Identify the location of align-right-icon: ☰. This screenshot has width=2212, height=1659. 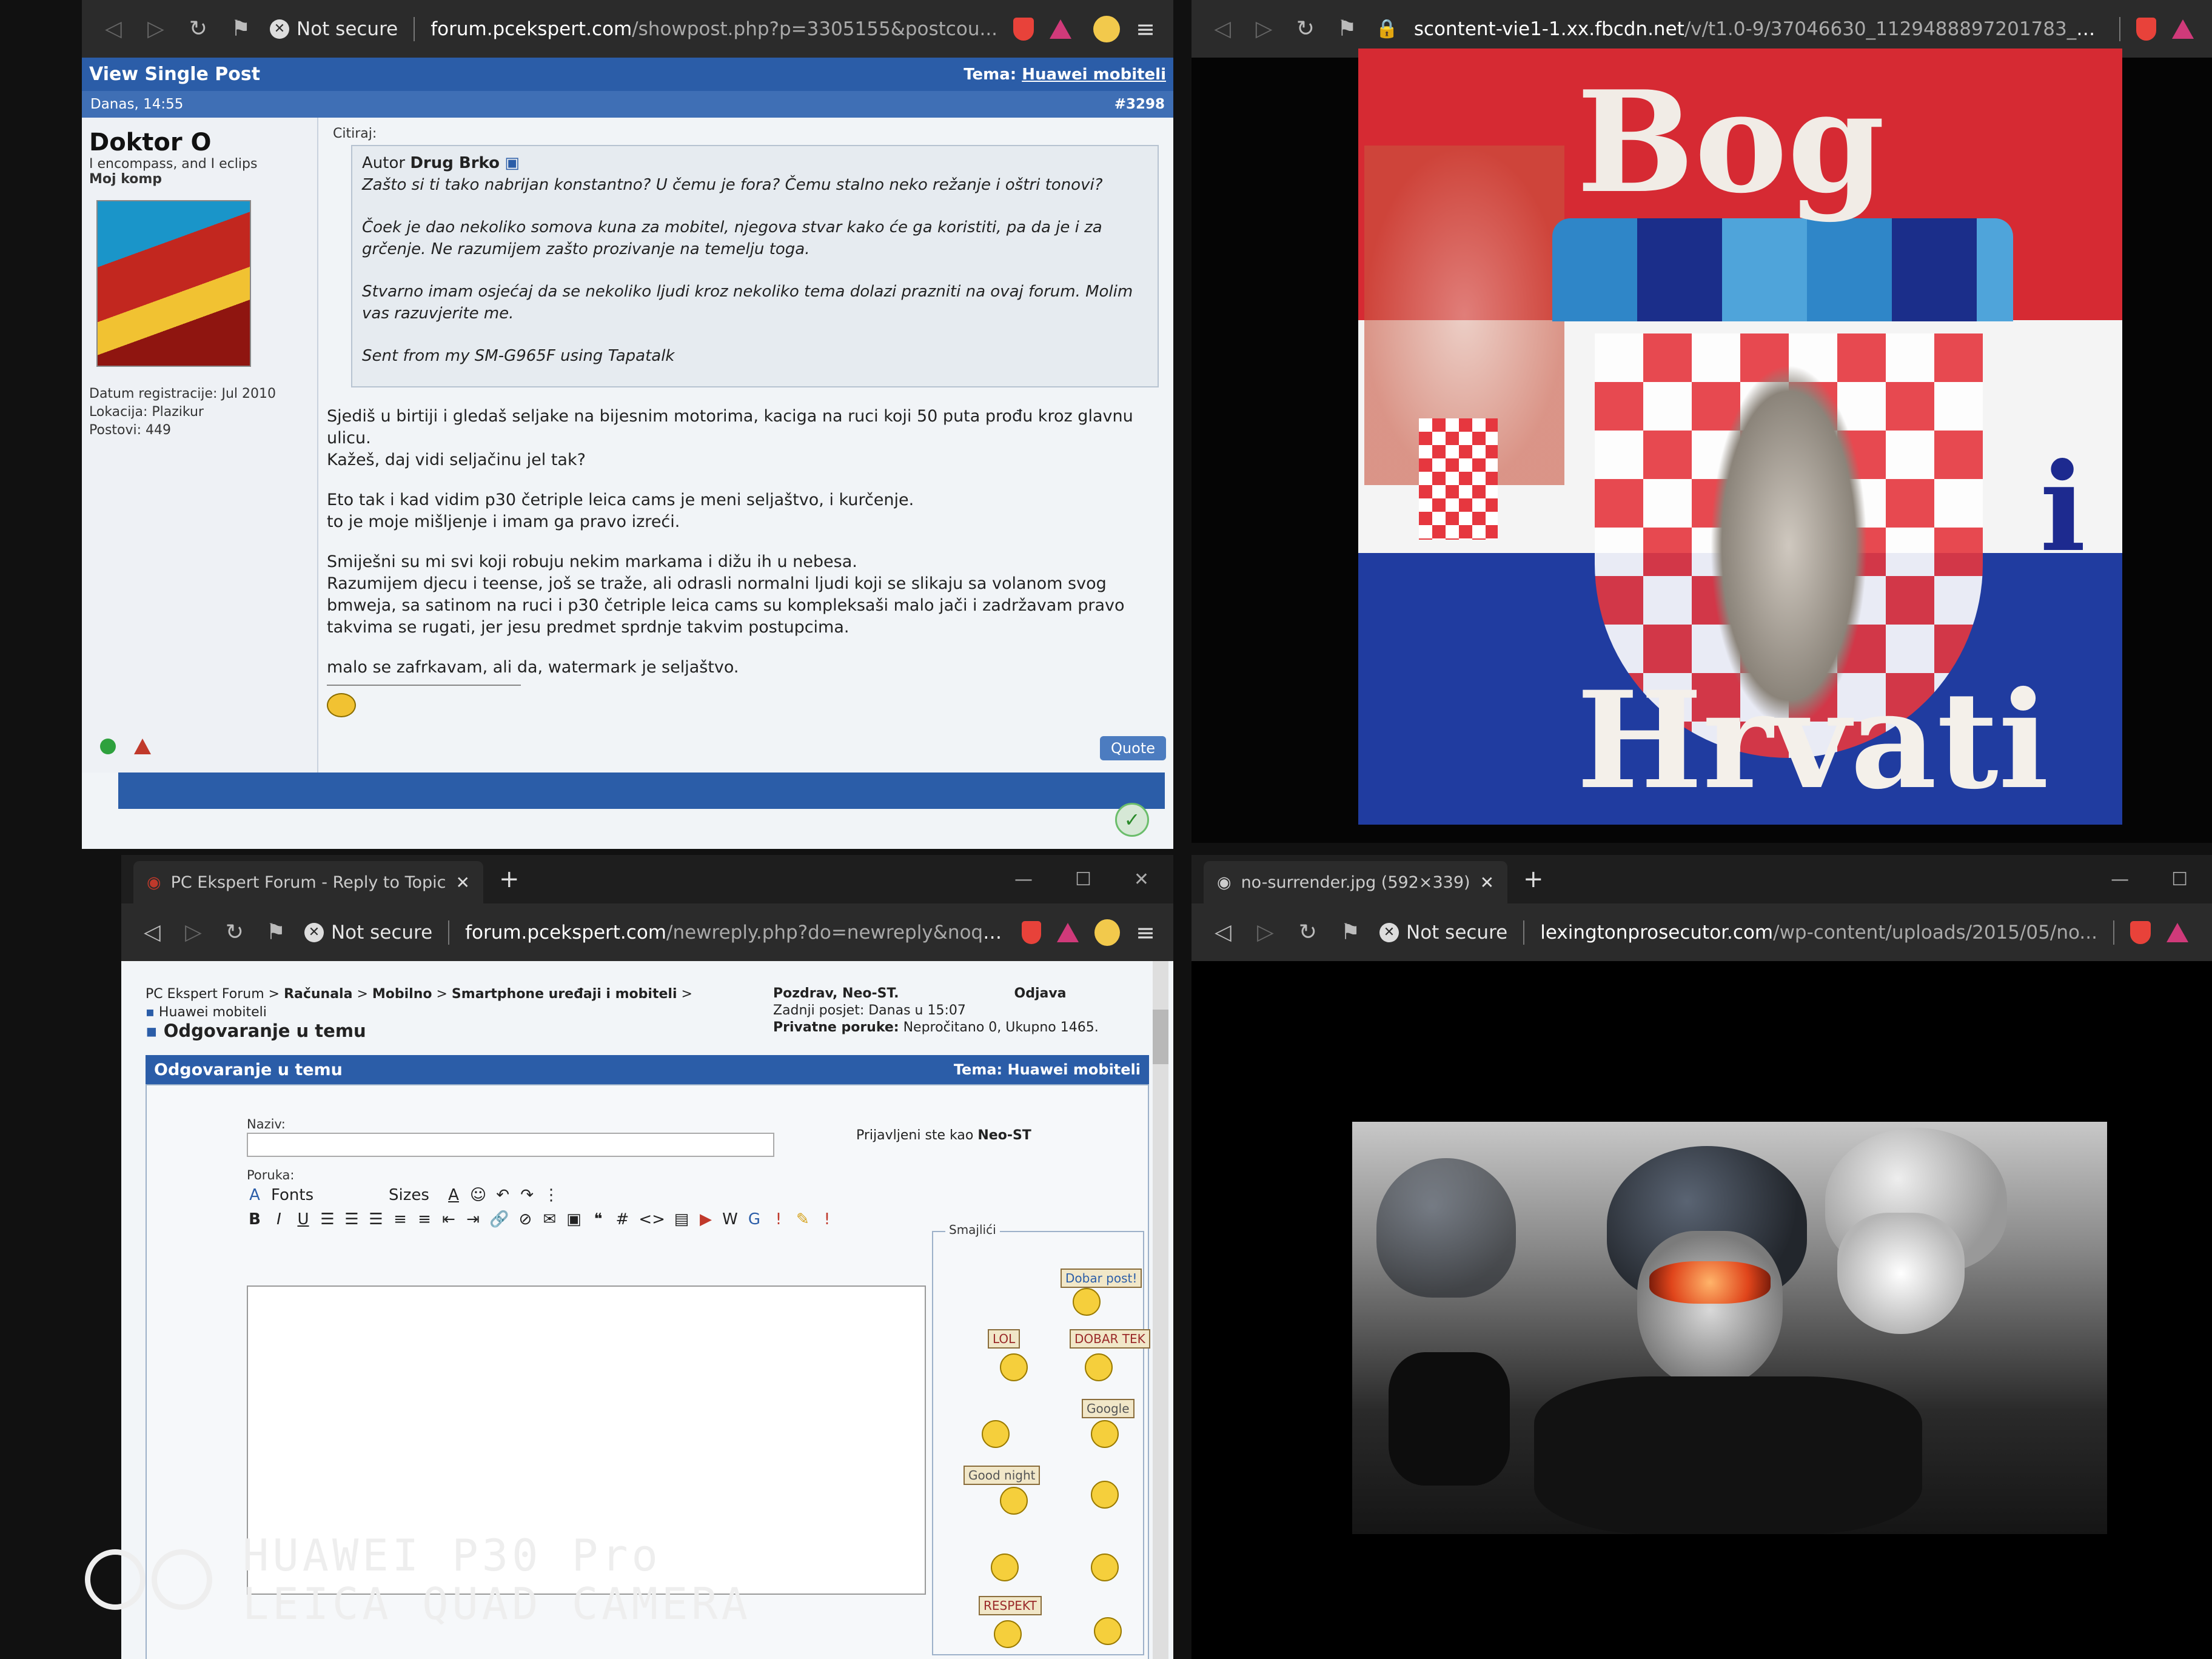
(376, 1219).